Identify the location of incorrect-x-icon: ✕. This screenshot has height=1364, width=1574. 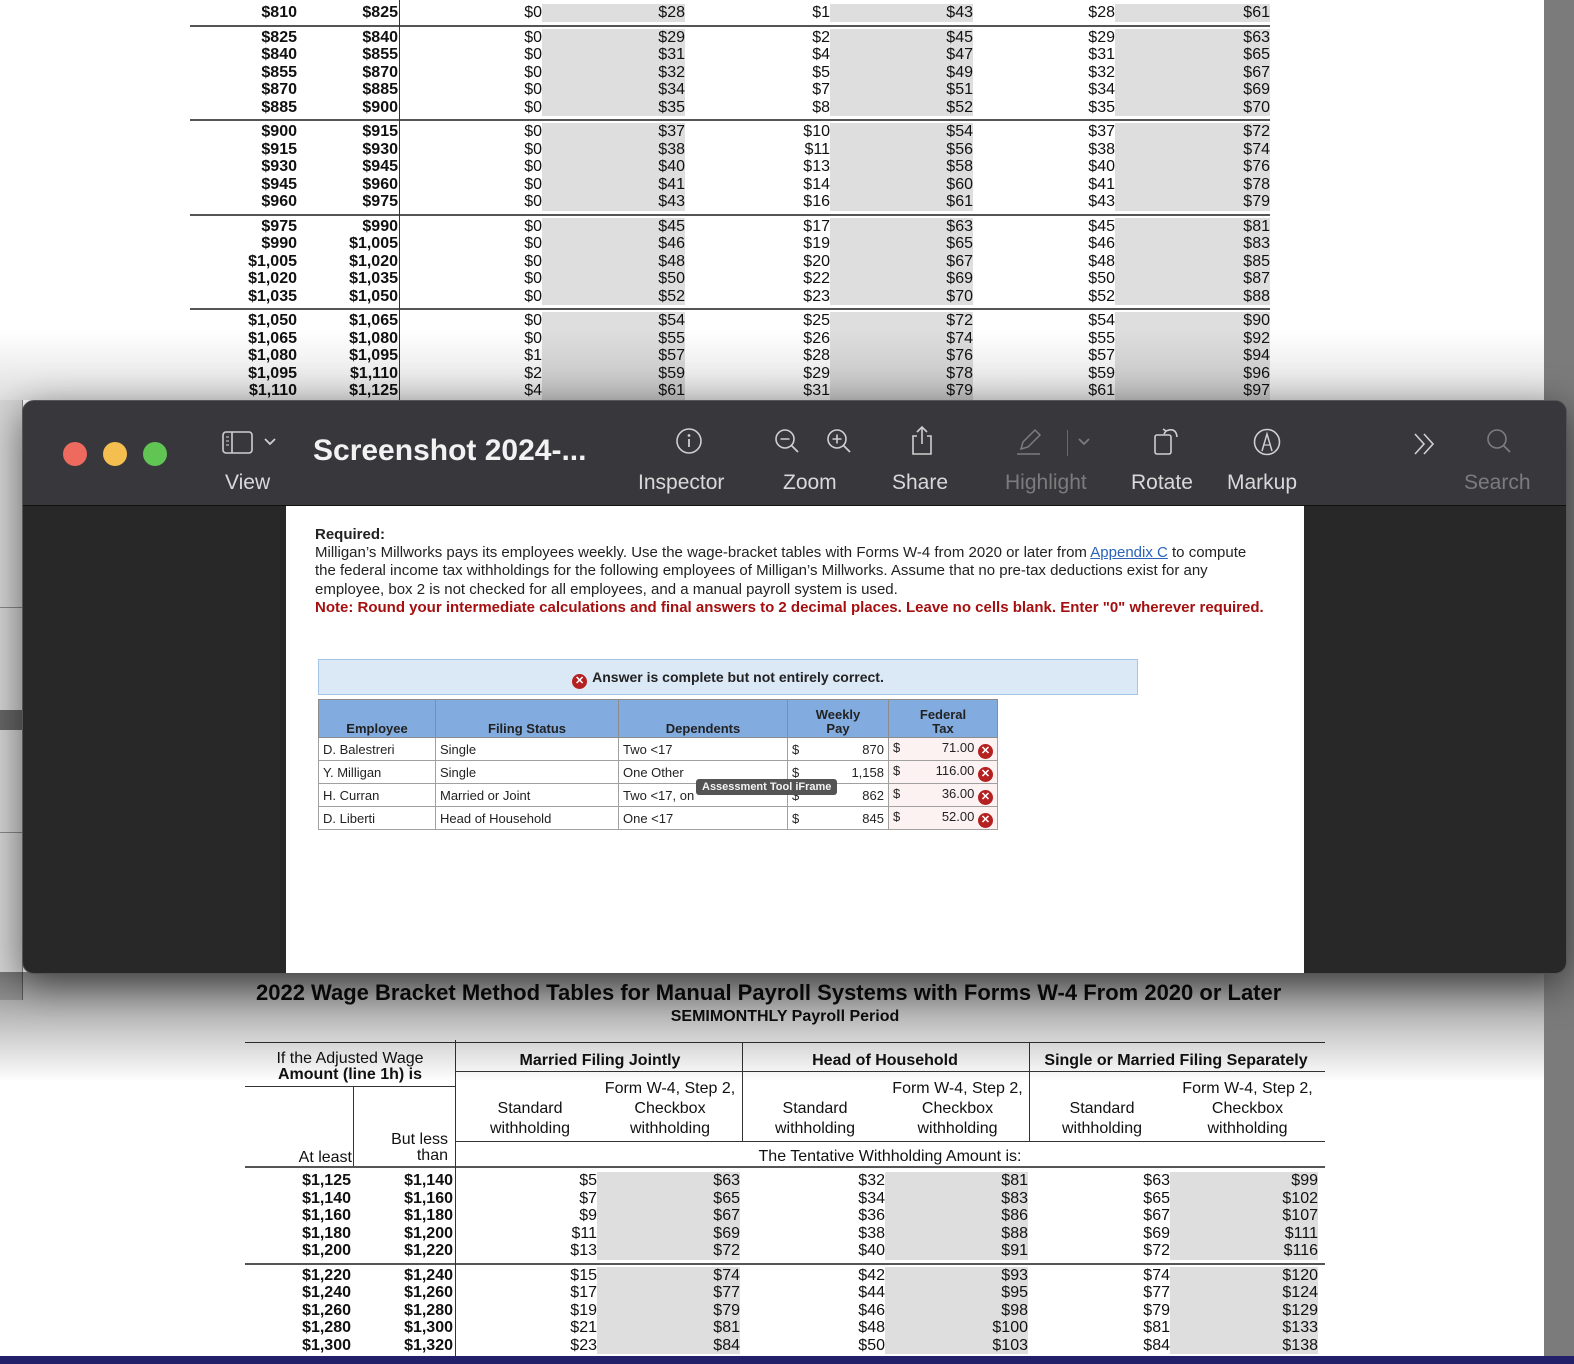
(985, 820).